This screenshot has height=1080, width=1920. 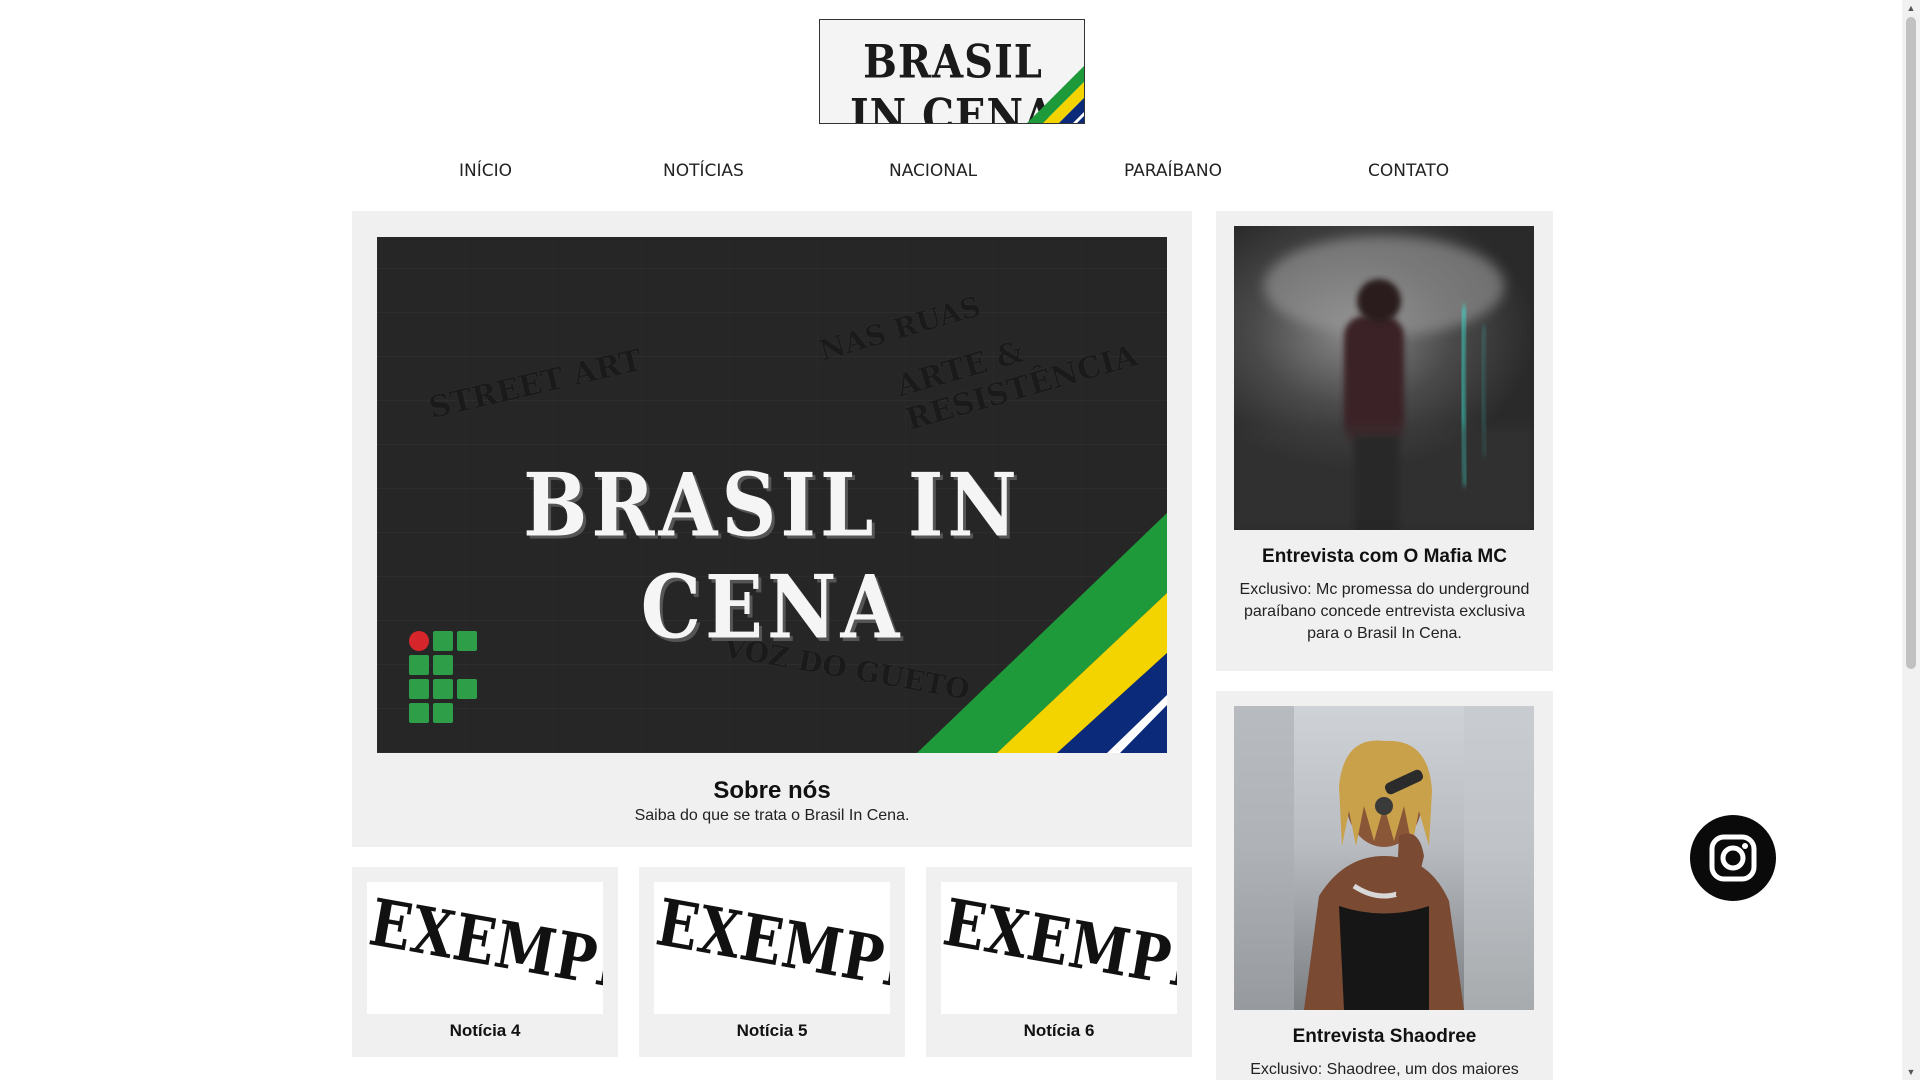 I want to click on news-card-5: EXEMPLO Notícia 5, so click(x=772, y=962).